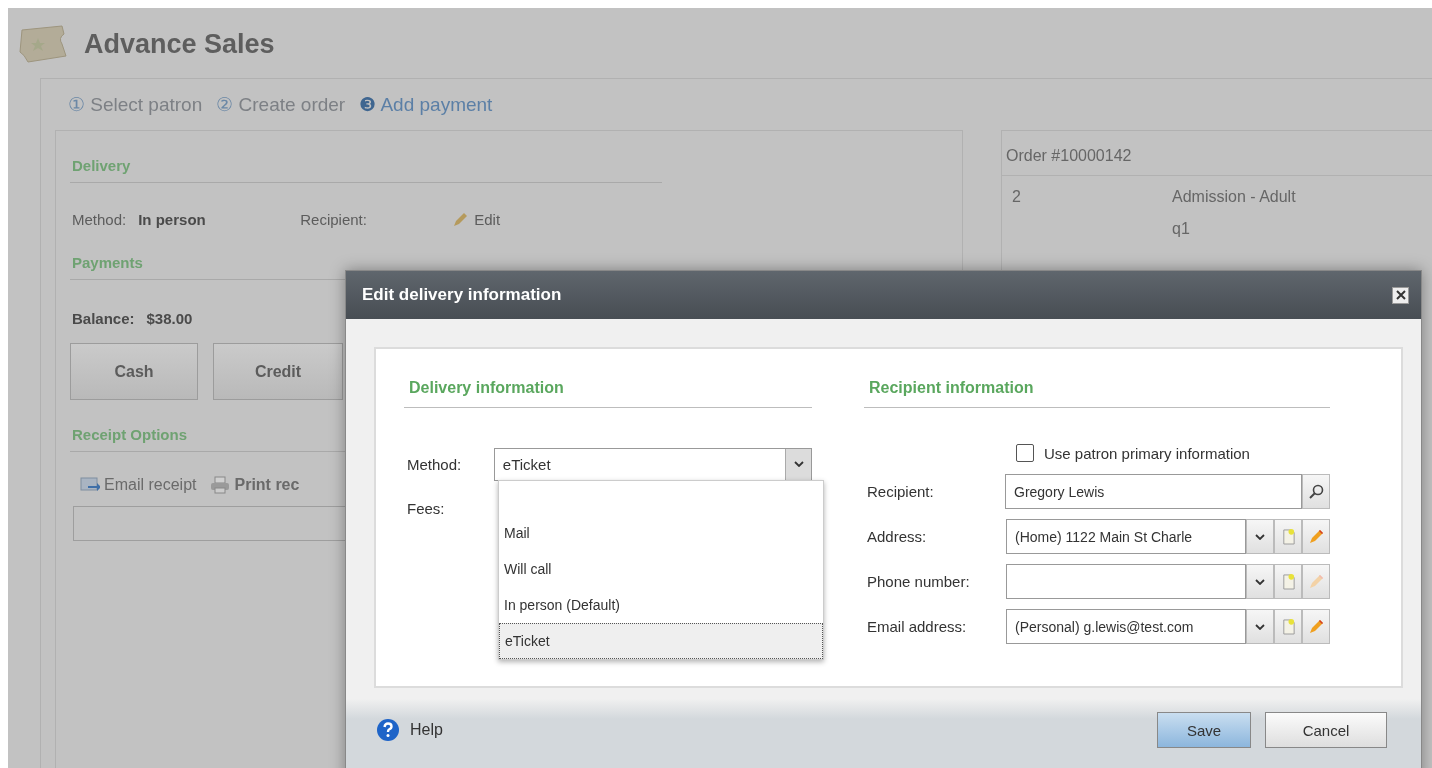 The image size is (1432, 768). What do you see at coordinates (210, 523) in the screenshot?
I see `receipt-field` at bounding box center [210, 523].